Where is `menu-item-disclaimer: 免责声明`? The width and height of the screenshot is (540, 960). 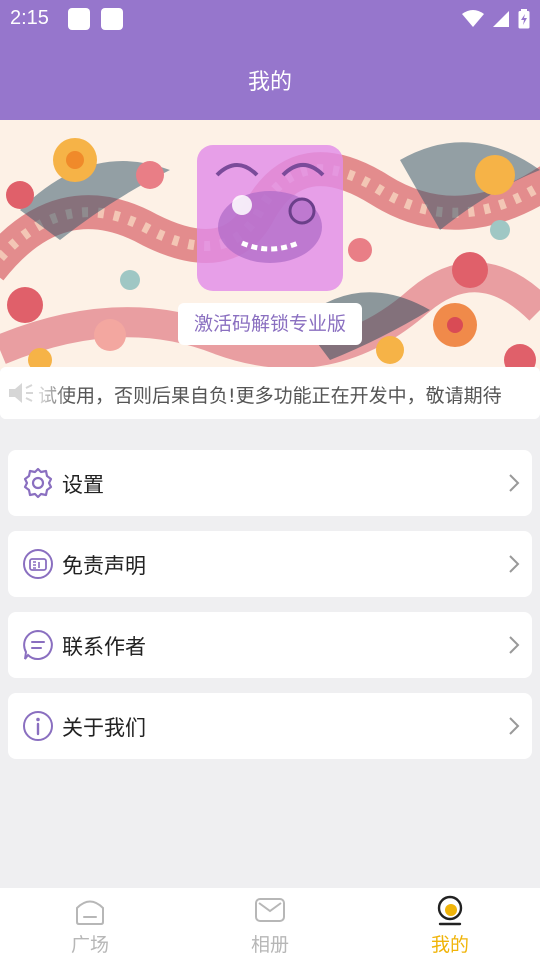 menu-item-disclaimer: 免责声明 is located at coordinates (270, 564).